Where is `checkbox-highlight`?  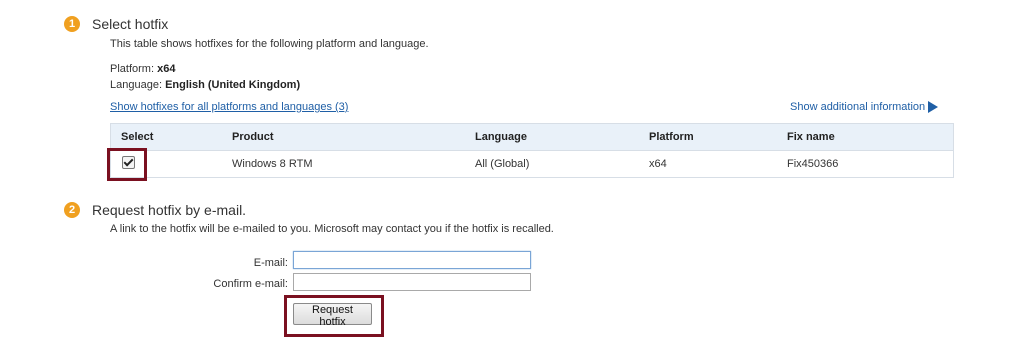 checkbox-highlight is located at coordinates (127, 164).